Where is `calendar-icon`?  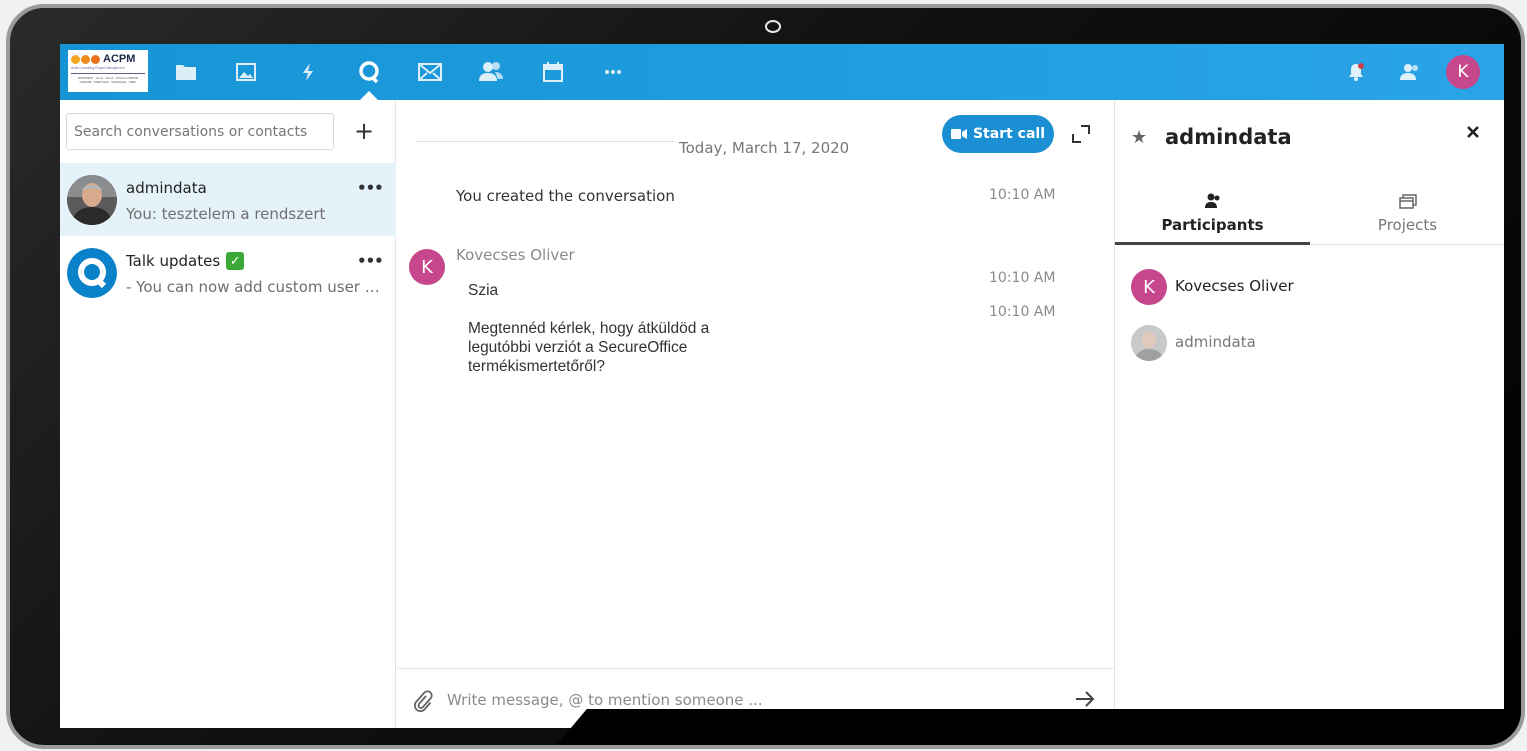
calendar-icon is located at coordinates (553, 72).